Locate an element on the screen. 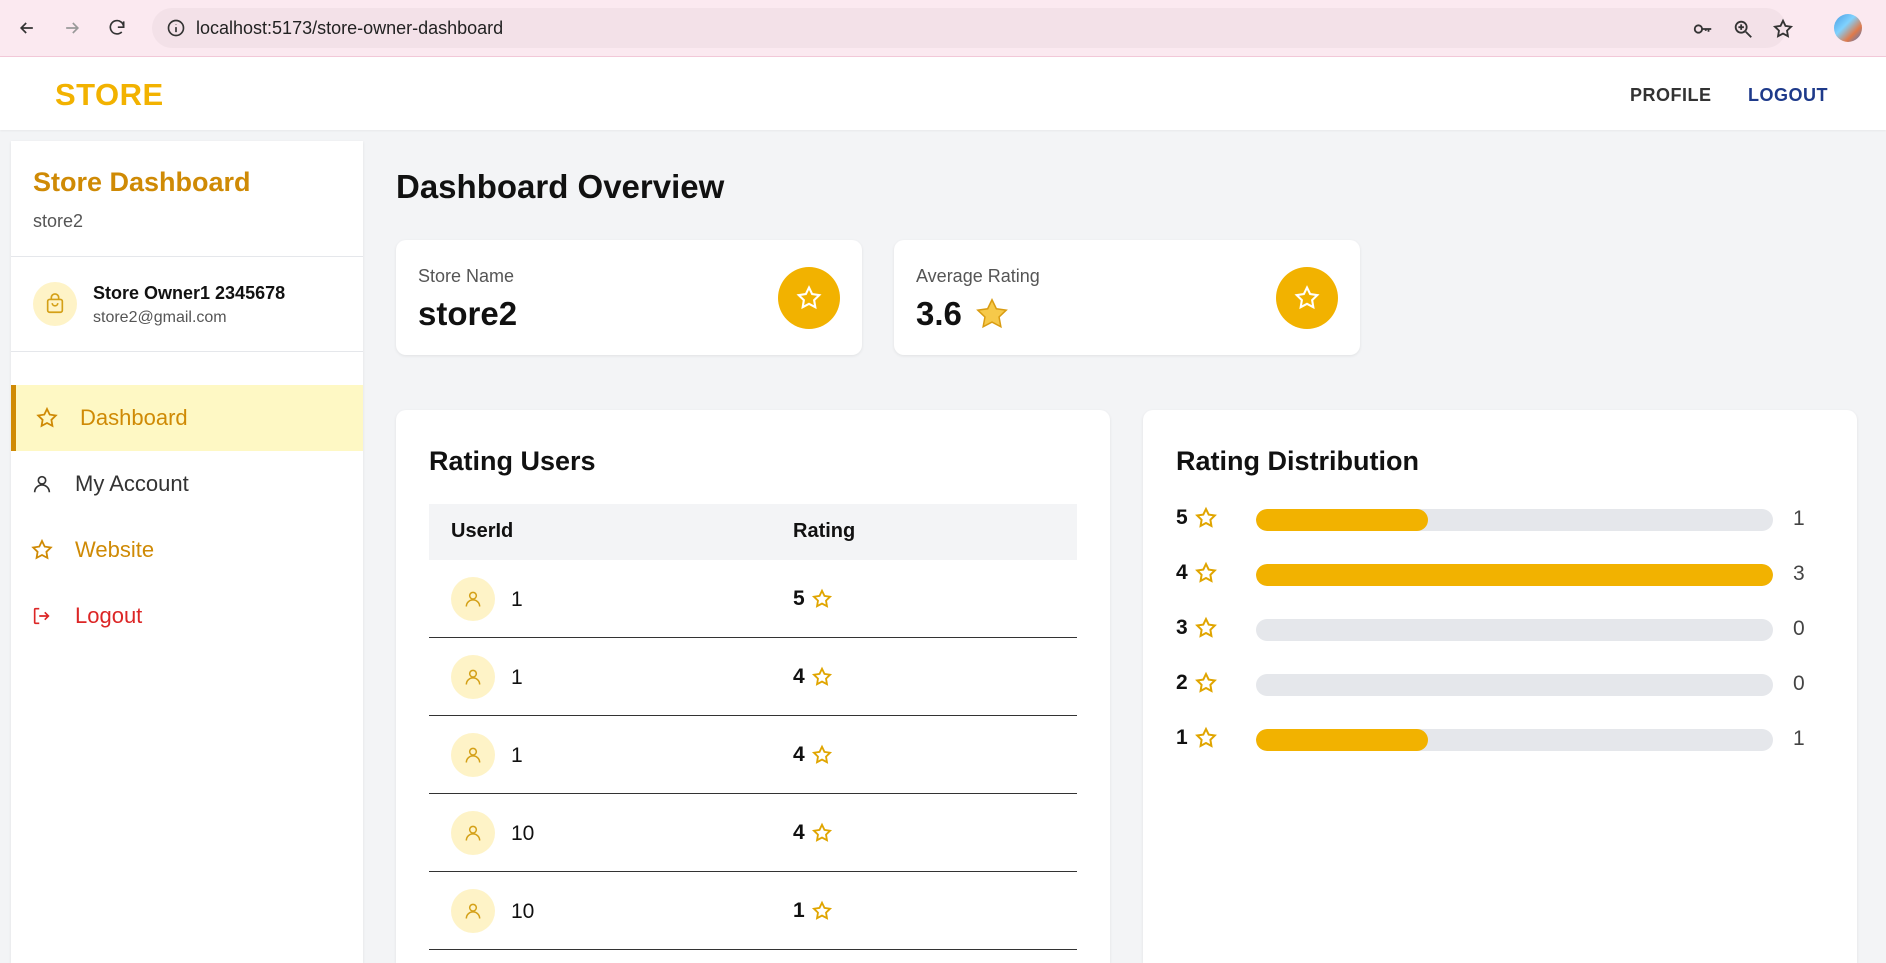 Image resolution: width=1886 pixels, height=963 pixels. browser-toolbar: localhost:5173/store-owner-dashboard is located at coordinates (943, 28).